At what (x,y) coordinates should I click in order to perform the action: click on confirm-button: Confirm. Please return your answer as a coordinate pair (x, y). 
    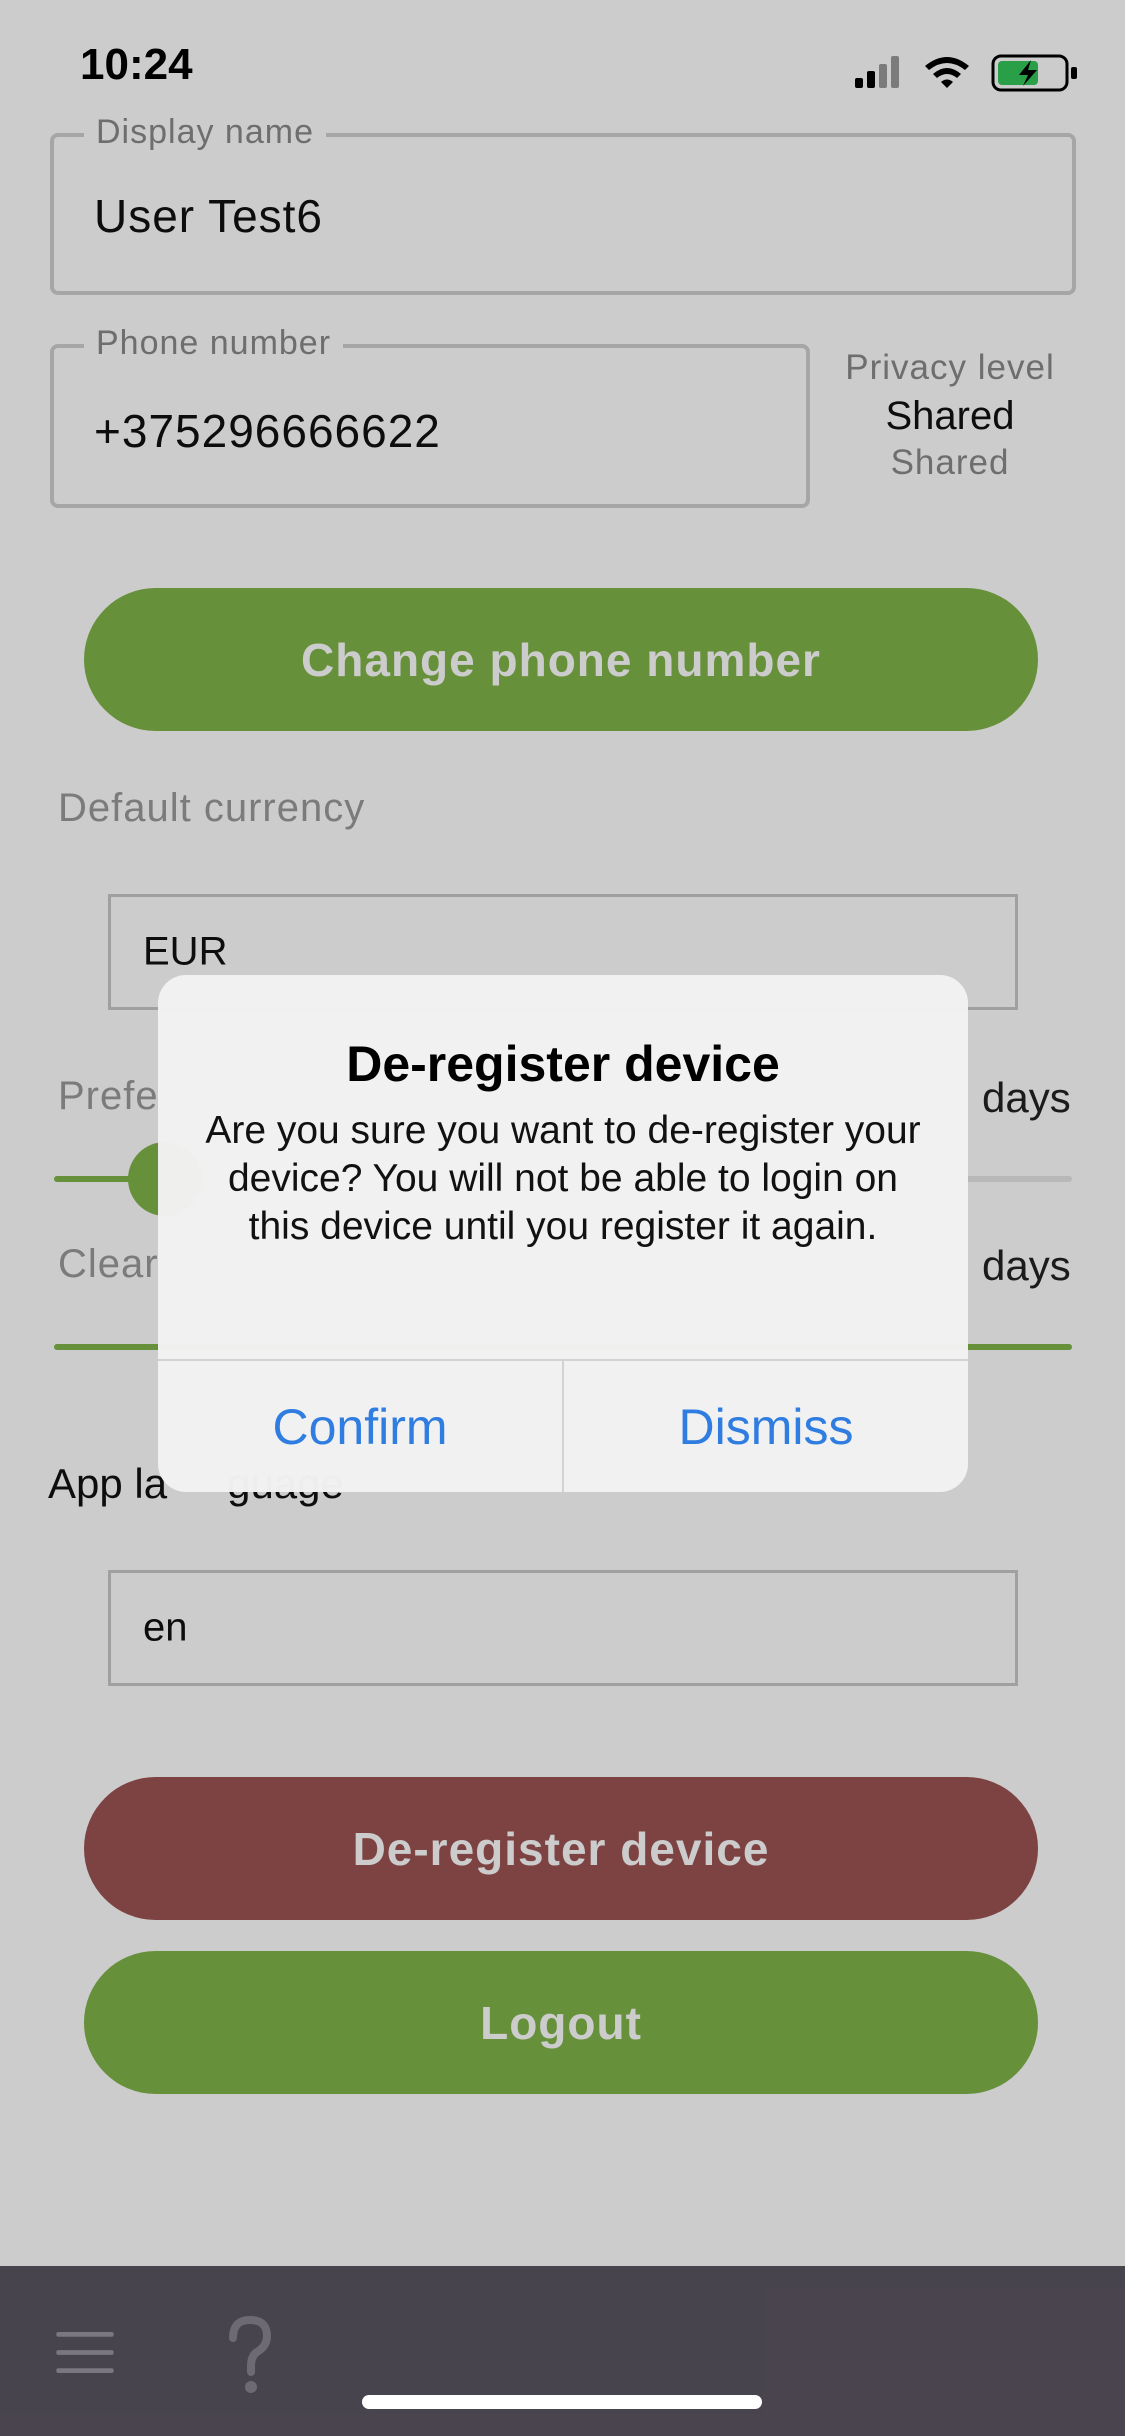
    Looking at the image, I should click on (360, 1426).